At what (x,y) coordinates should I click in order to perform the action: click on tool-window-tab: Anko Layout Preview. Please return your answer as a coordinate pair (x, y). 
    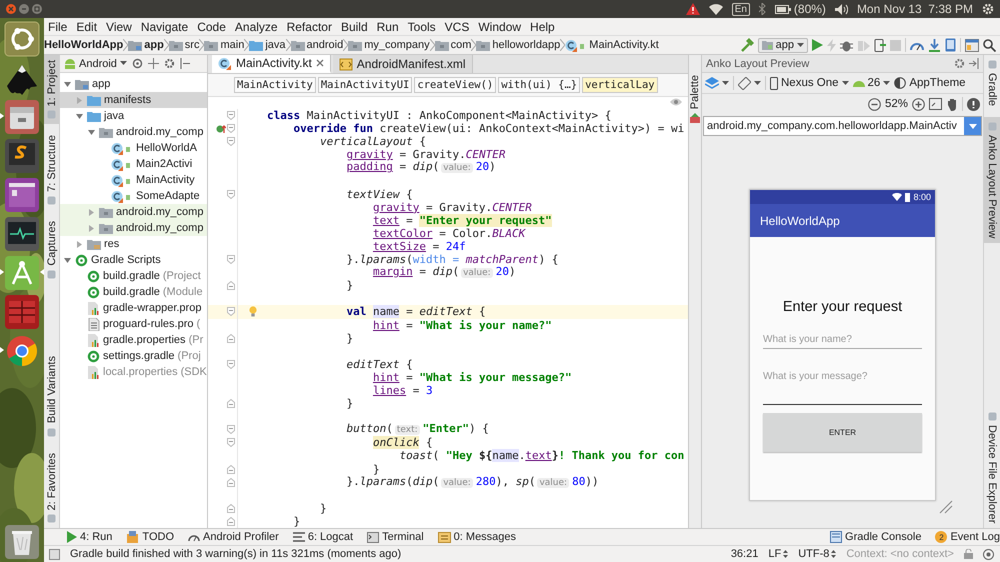
    Looking at the image, I should click on (992, 180).